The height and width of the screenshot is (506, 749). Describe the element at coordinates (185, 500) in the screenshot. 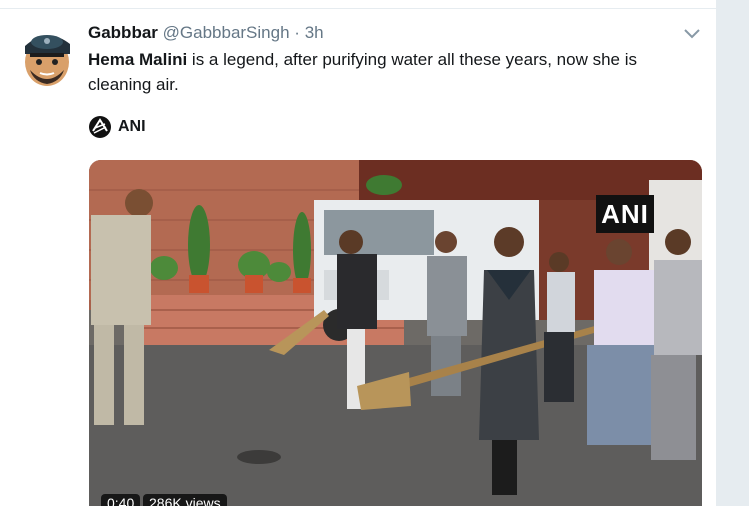

I see `view-count: 286K views` at that location.